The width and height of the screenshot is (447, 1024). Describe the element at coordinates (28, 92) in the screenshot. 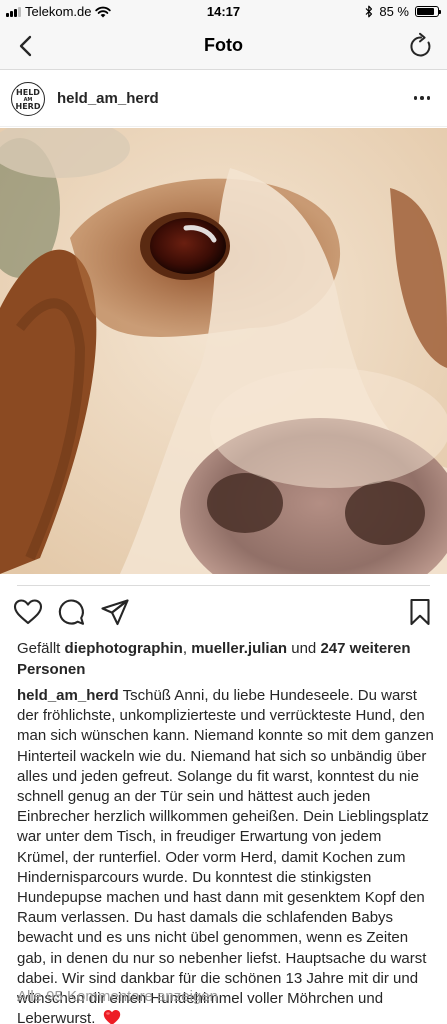

I see `svg-text: HELD` at that location.